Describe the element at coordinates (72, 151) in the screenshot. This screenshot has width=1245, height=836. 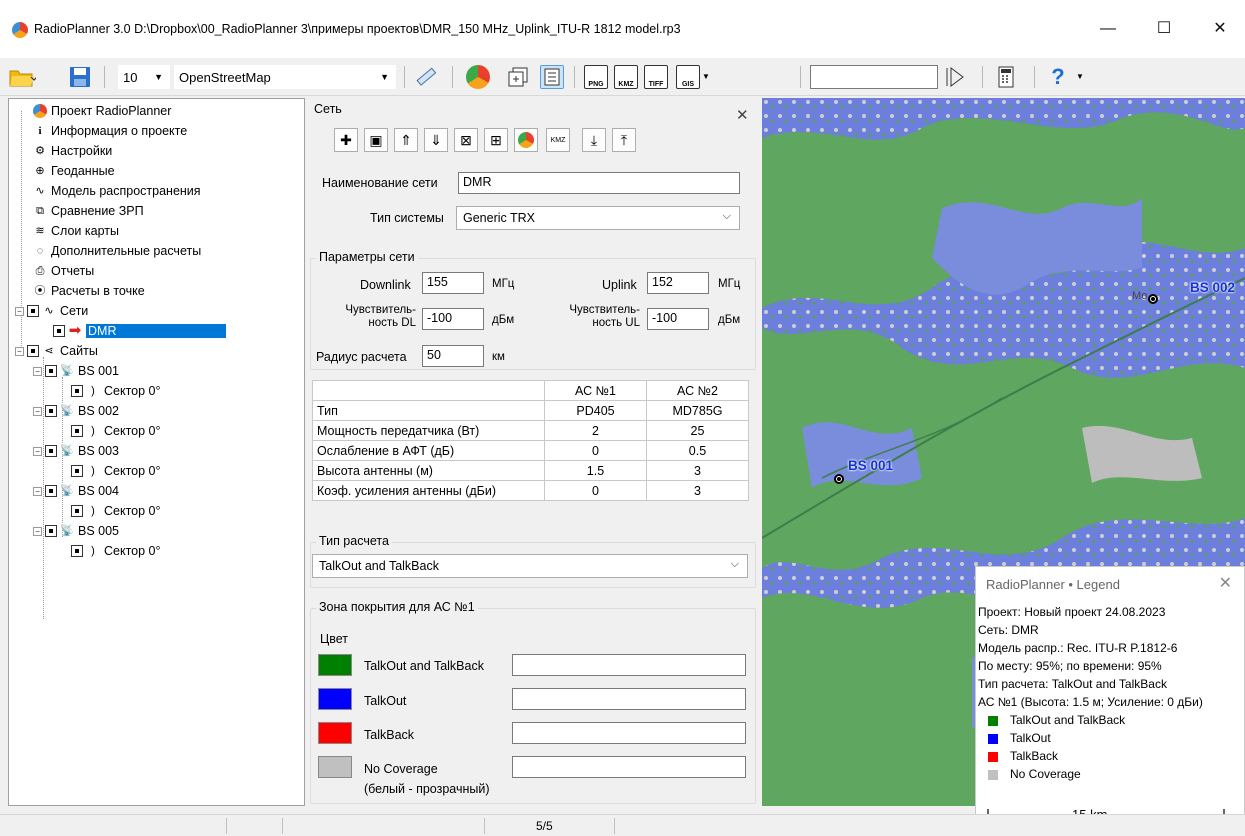
I see `tree-item-settings: ⚙ Настройки` at that location.